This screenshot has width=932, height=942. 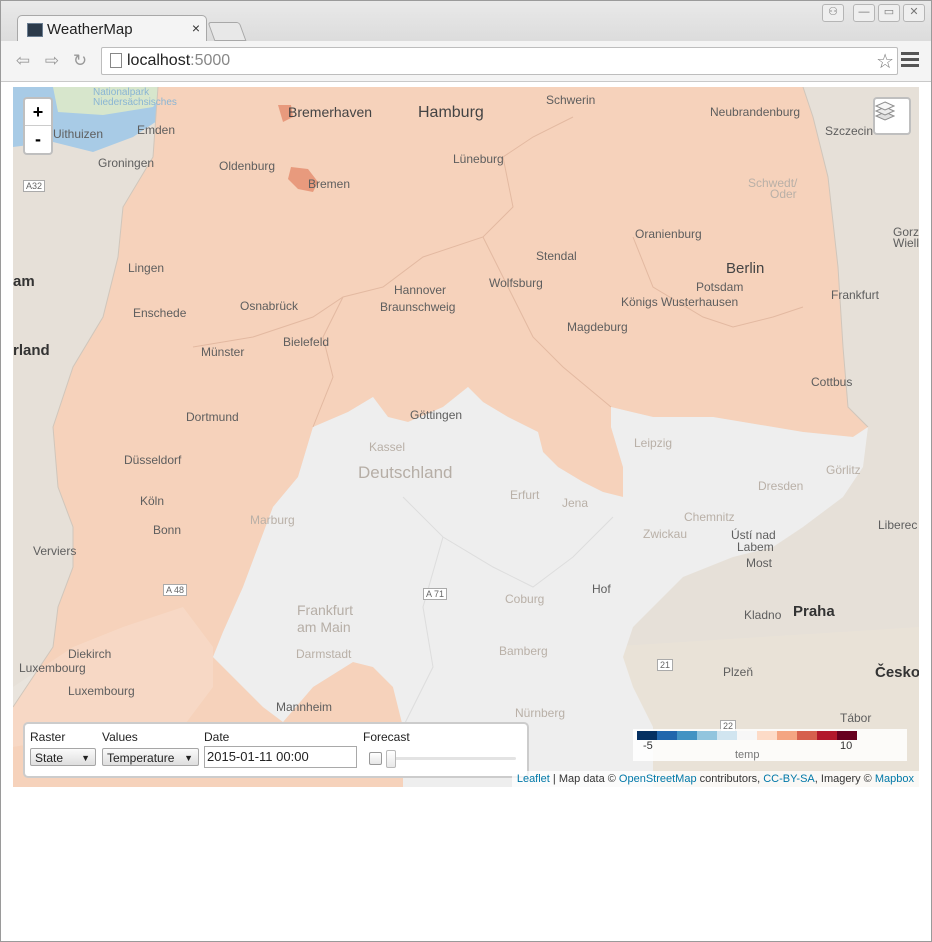 What do you see at coordinates (272, 520) in the screenshot?
I see `label-marburg: Marburg` at bounding box center [272, 520].